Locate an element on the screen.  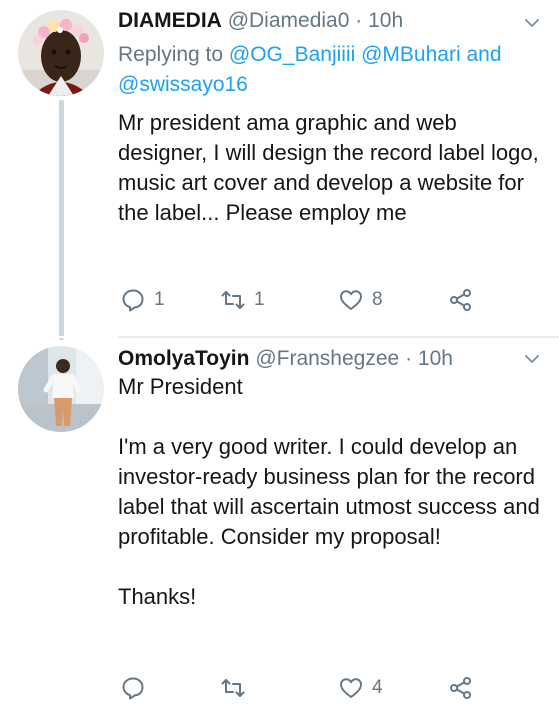
tweet-header: DIAMEDIA @Diamedia0 · 10h is located at coordinates (318, 21).